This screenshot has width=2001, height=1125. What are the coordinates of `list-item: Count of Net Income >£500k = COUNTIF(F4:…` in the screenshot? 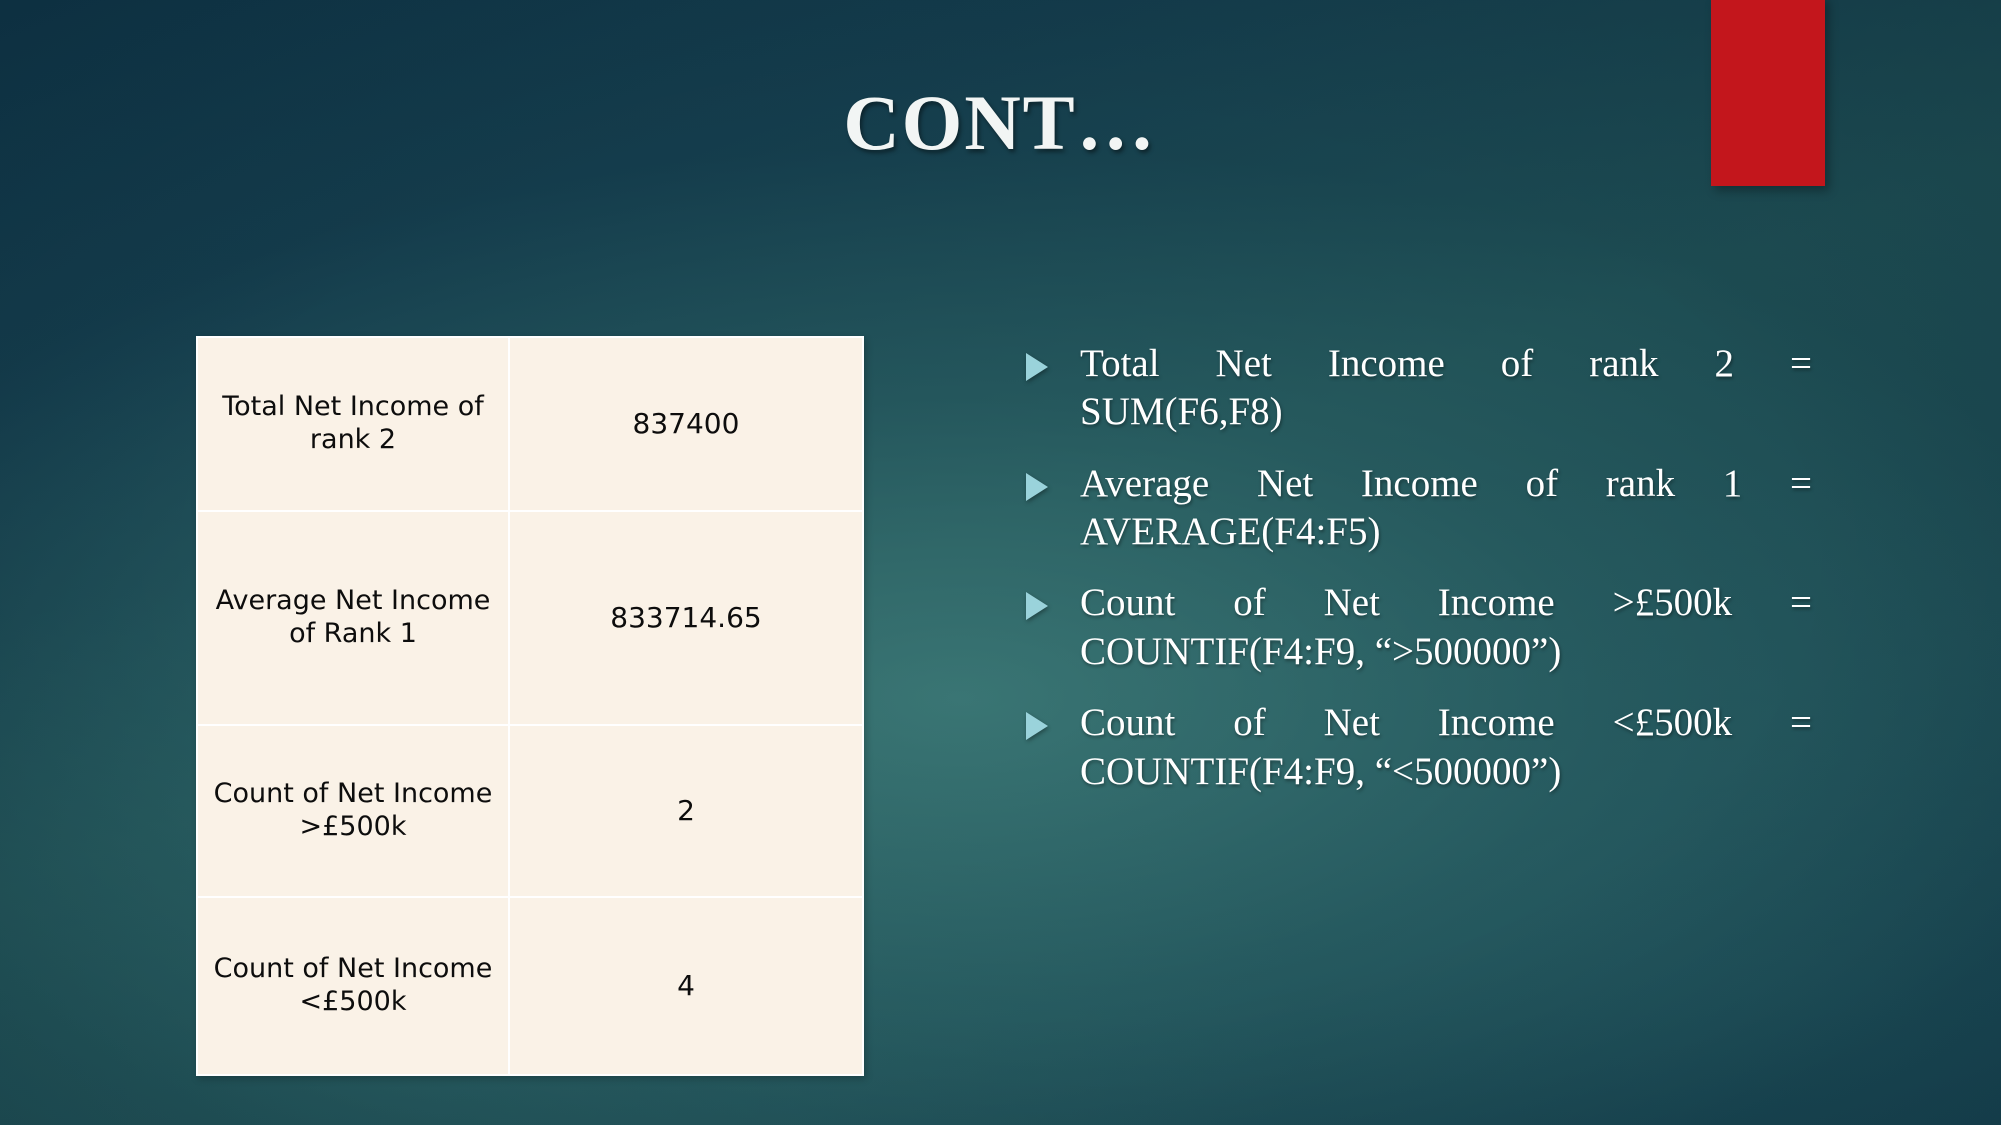 It's located at (1417, 627).